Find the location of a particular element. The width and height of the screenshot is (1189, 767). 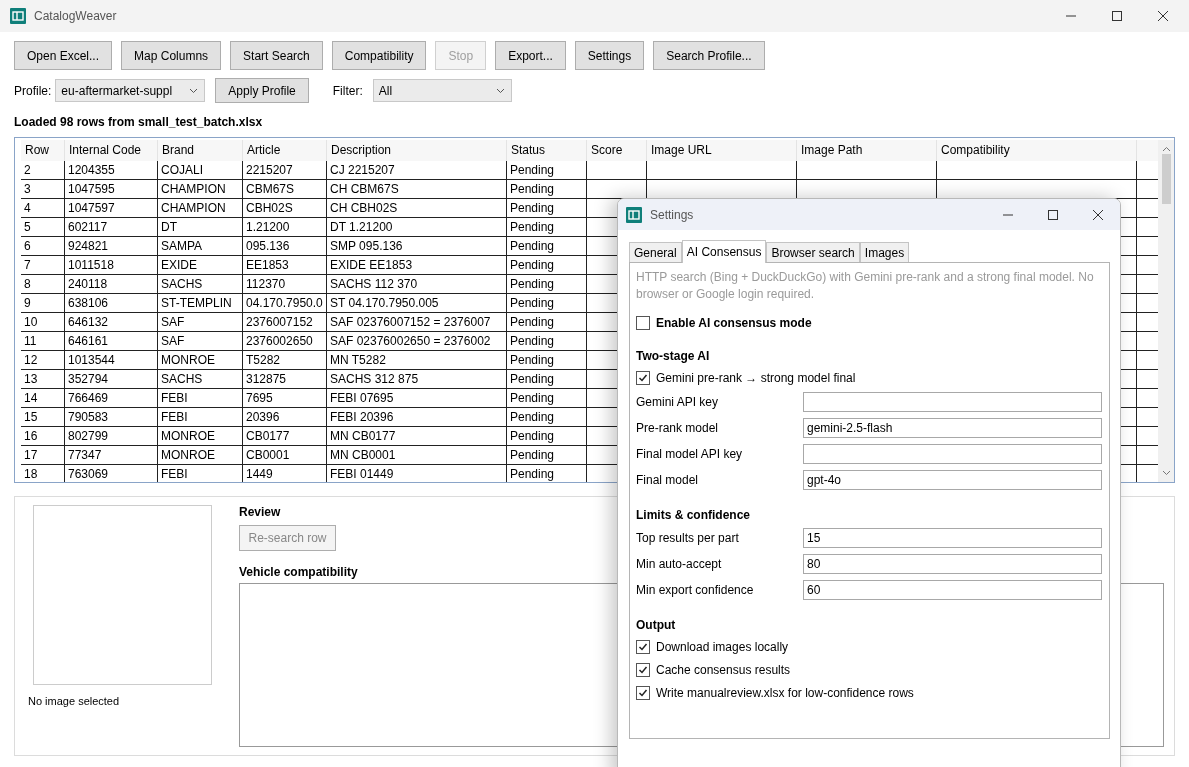

table-cell: SAMPA is located at coordinates (200, 246).